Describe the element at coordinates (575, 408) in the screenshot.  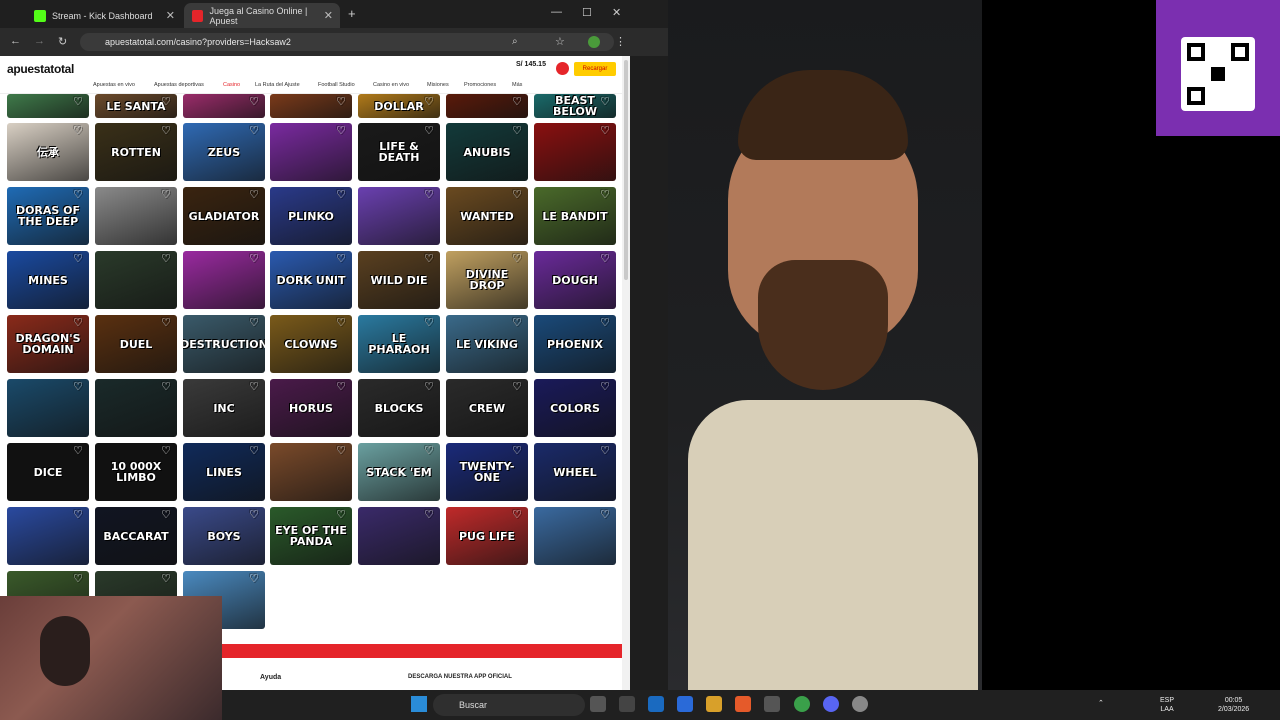
I see `game-tile: COLORS ♡` at that location.